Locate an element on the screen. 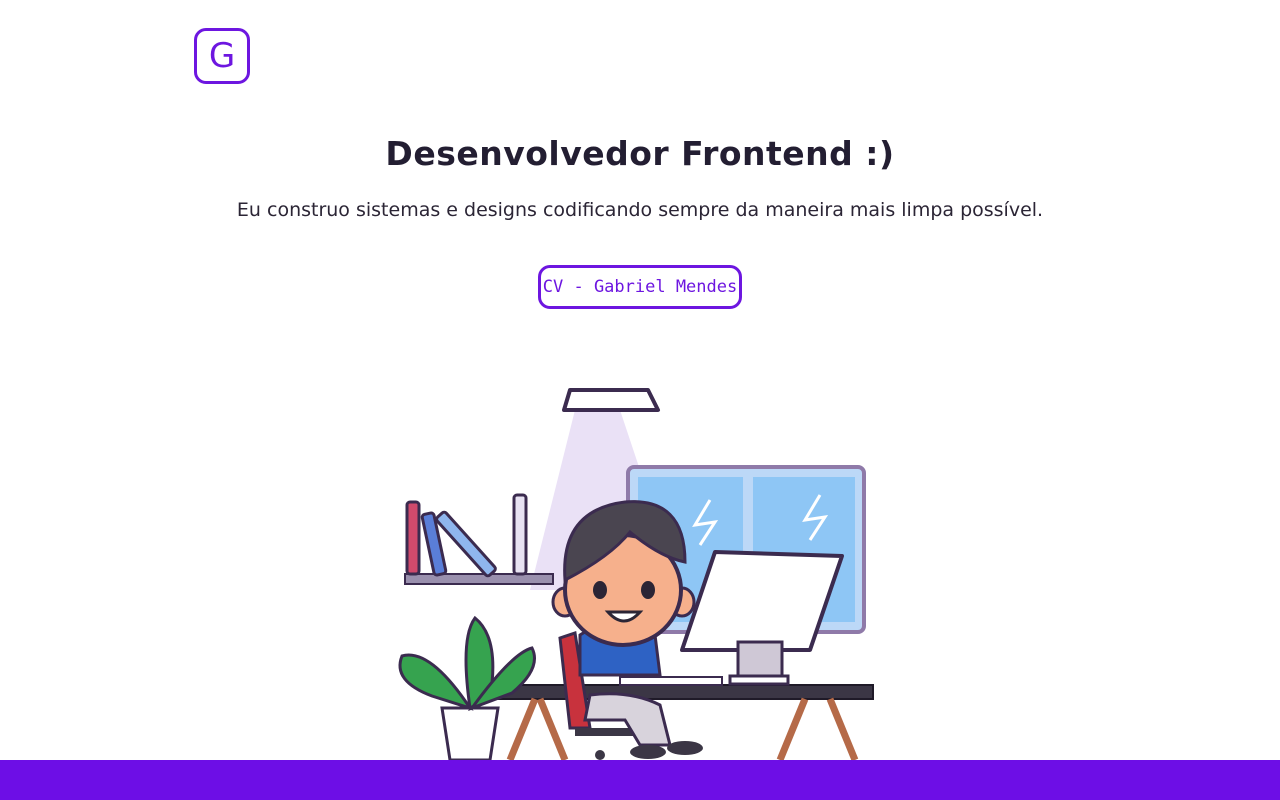 The image size is (1280, 800). shelf-shape is located at coordinates (479, 579).